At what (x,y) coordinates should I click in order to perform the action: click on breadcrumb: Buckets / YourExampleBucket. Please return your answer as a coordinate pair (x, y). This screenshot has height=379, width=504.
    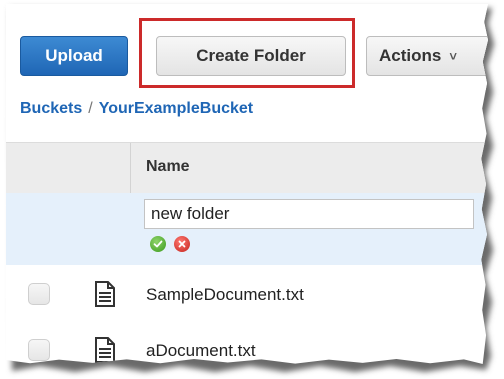
    Looking at the image, I should click on (136, 109).